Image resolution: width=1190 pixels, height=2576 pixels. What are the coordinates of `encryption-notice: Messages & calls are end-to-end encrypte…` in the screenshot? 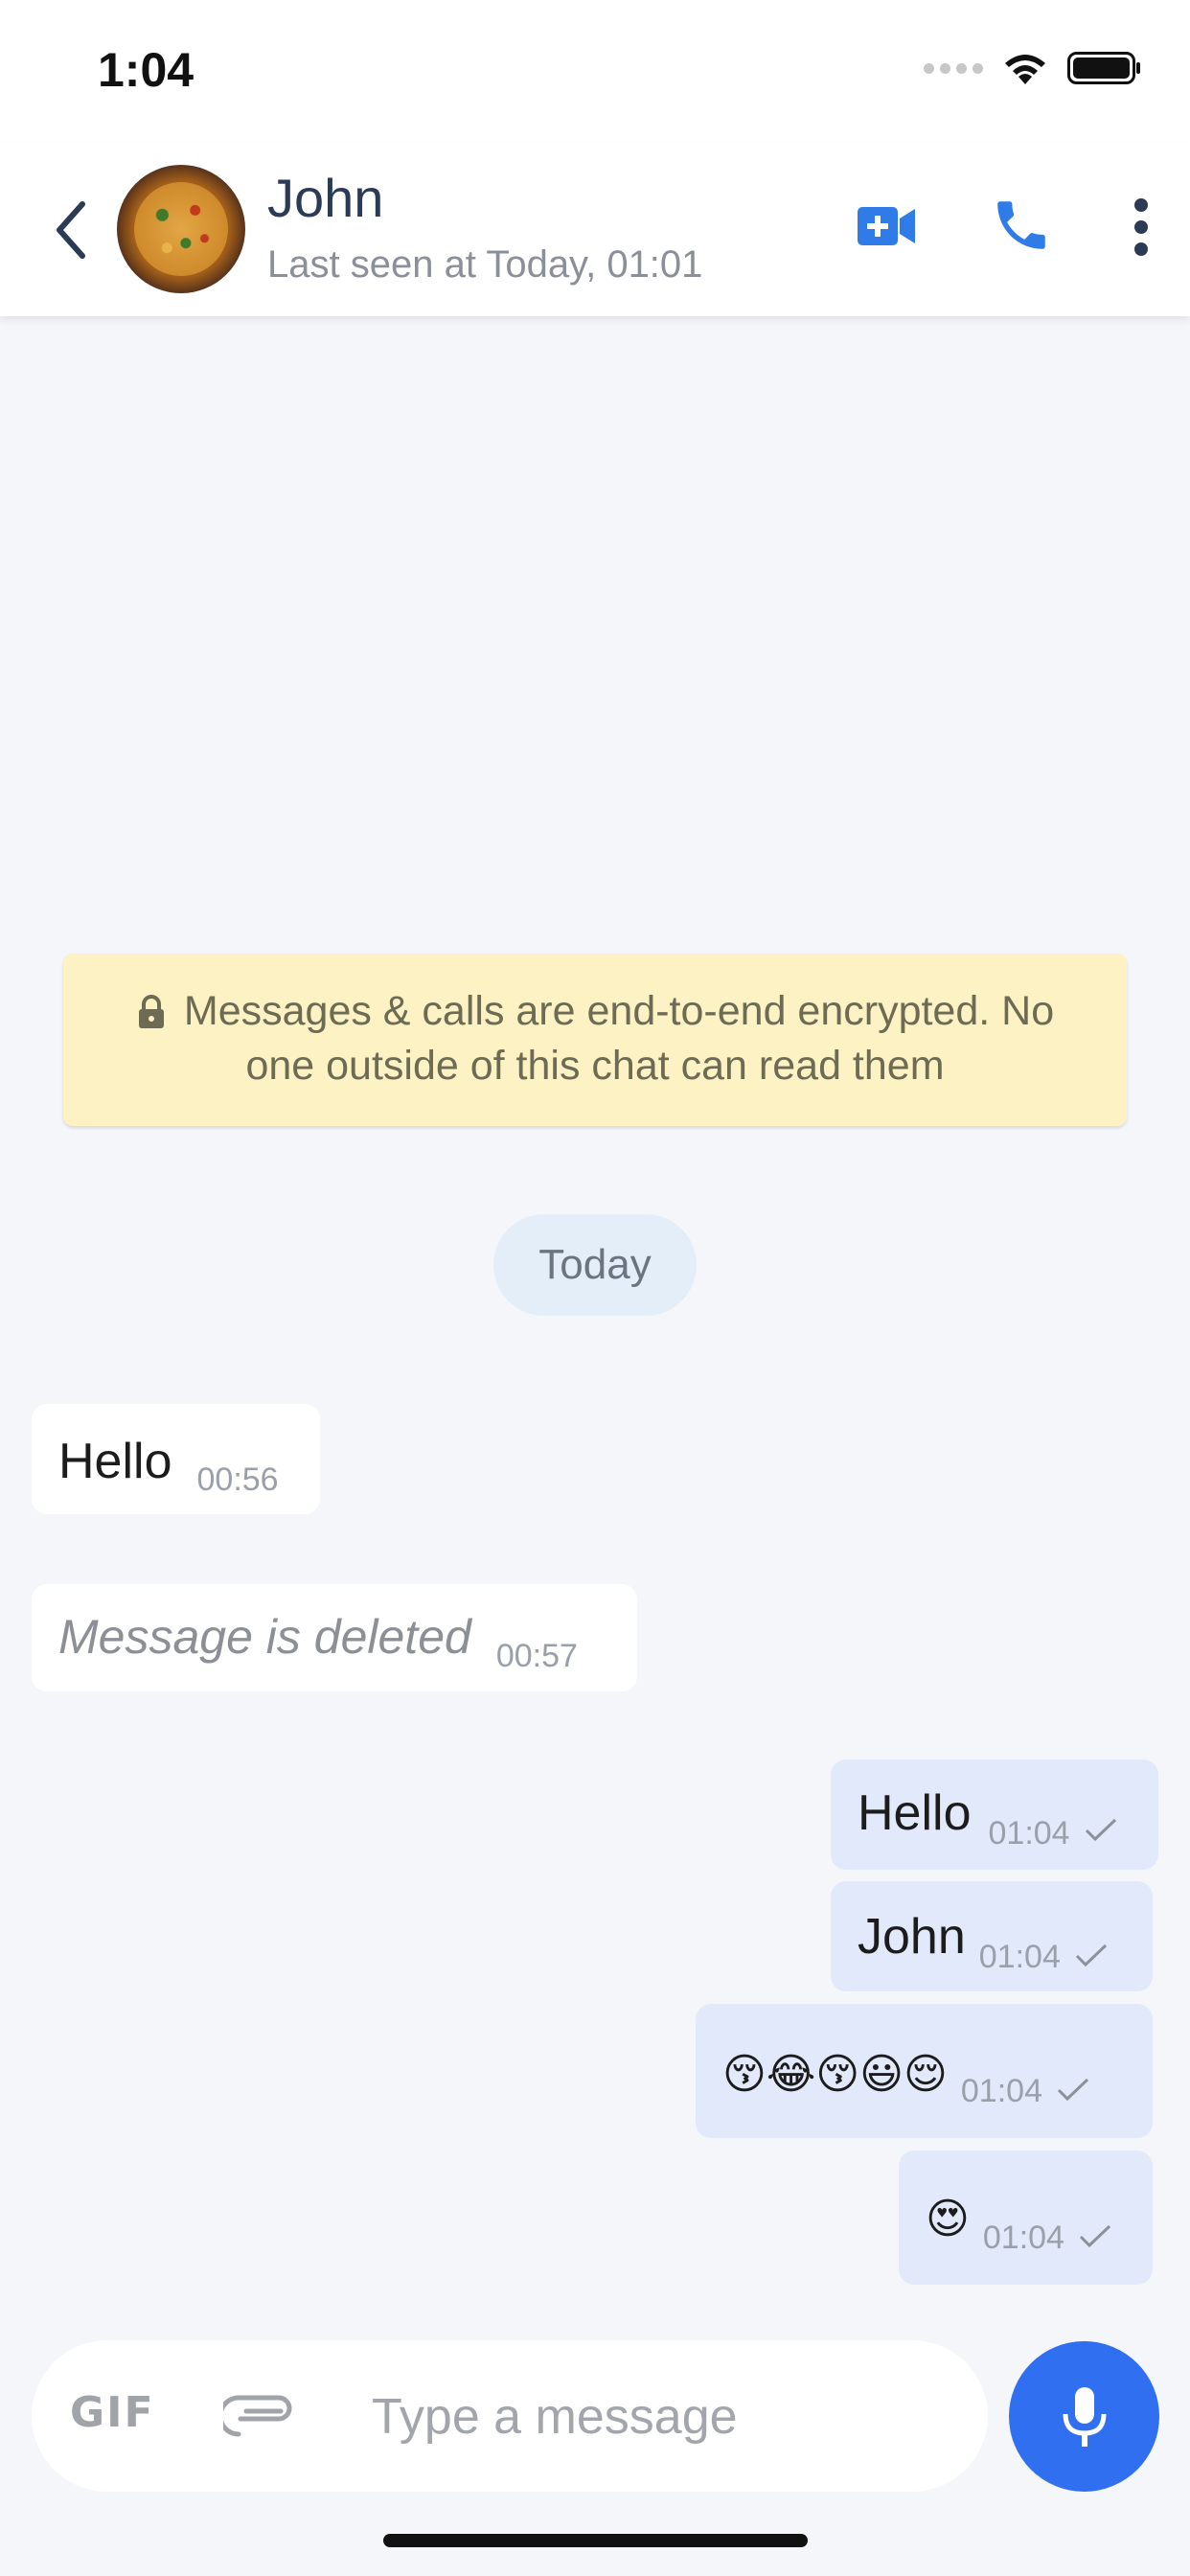 It's located at (595, 1040).